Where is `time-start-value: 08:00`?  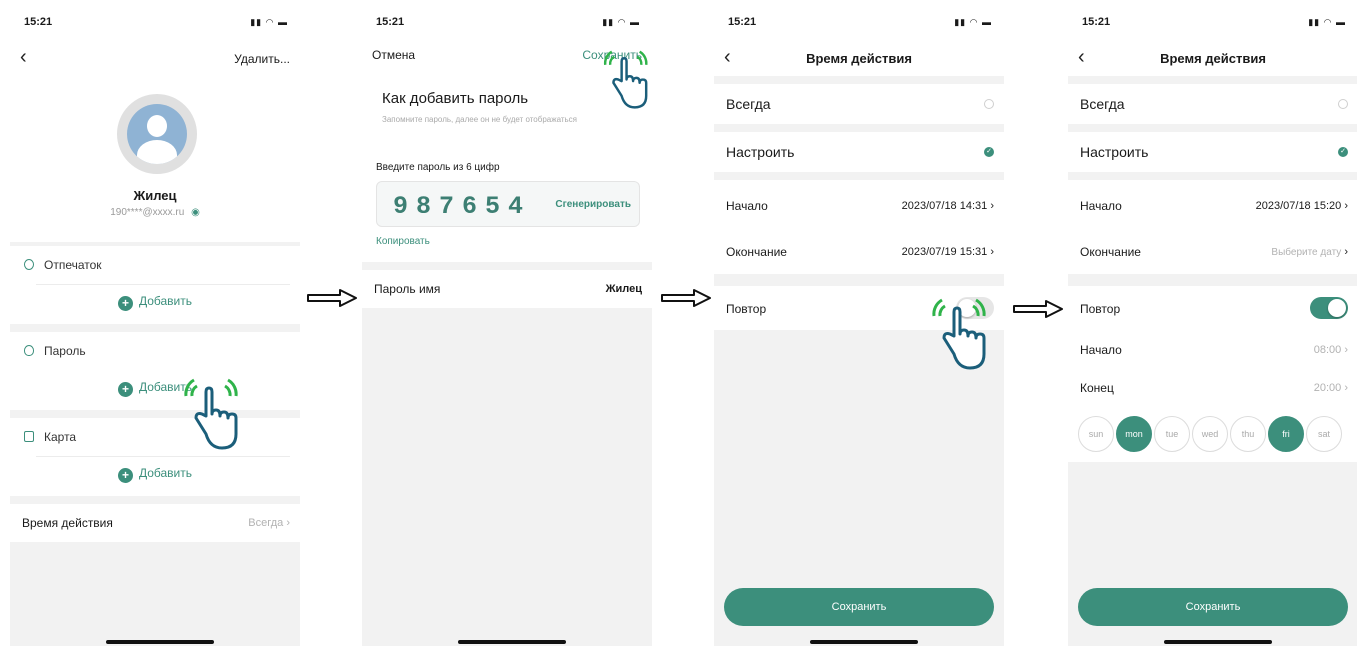 time-start-value: 08:00 is located at coordinates (1327, 350).